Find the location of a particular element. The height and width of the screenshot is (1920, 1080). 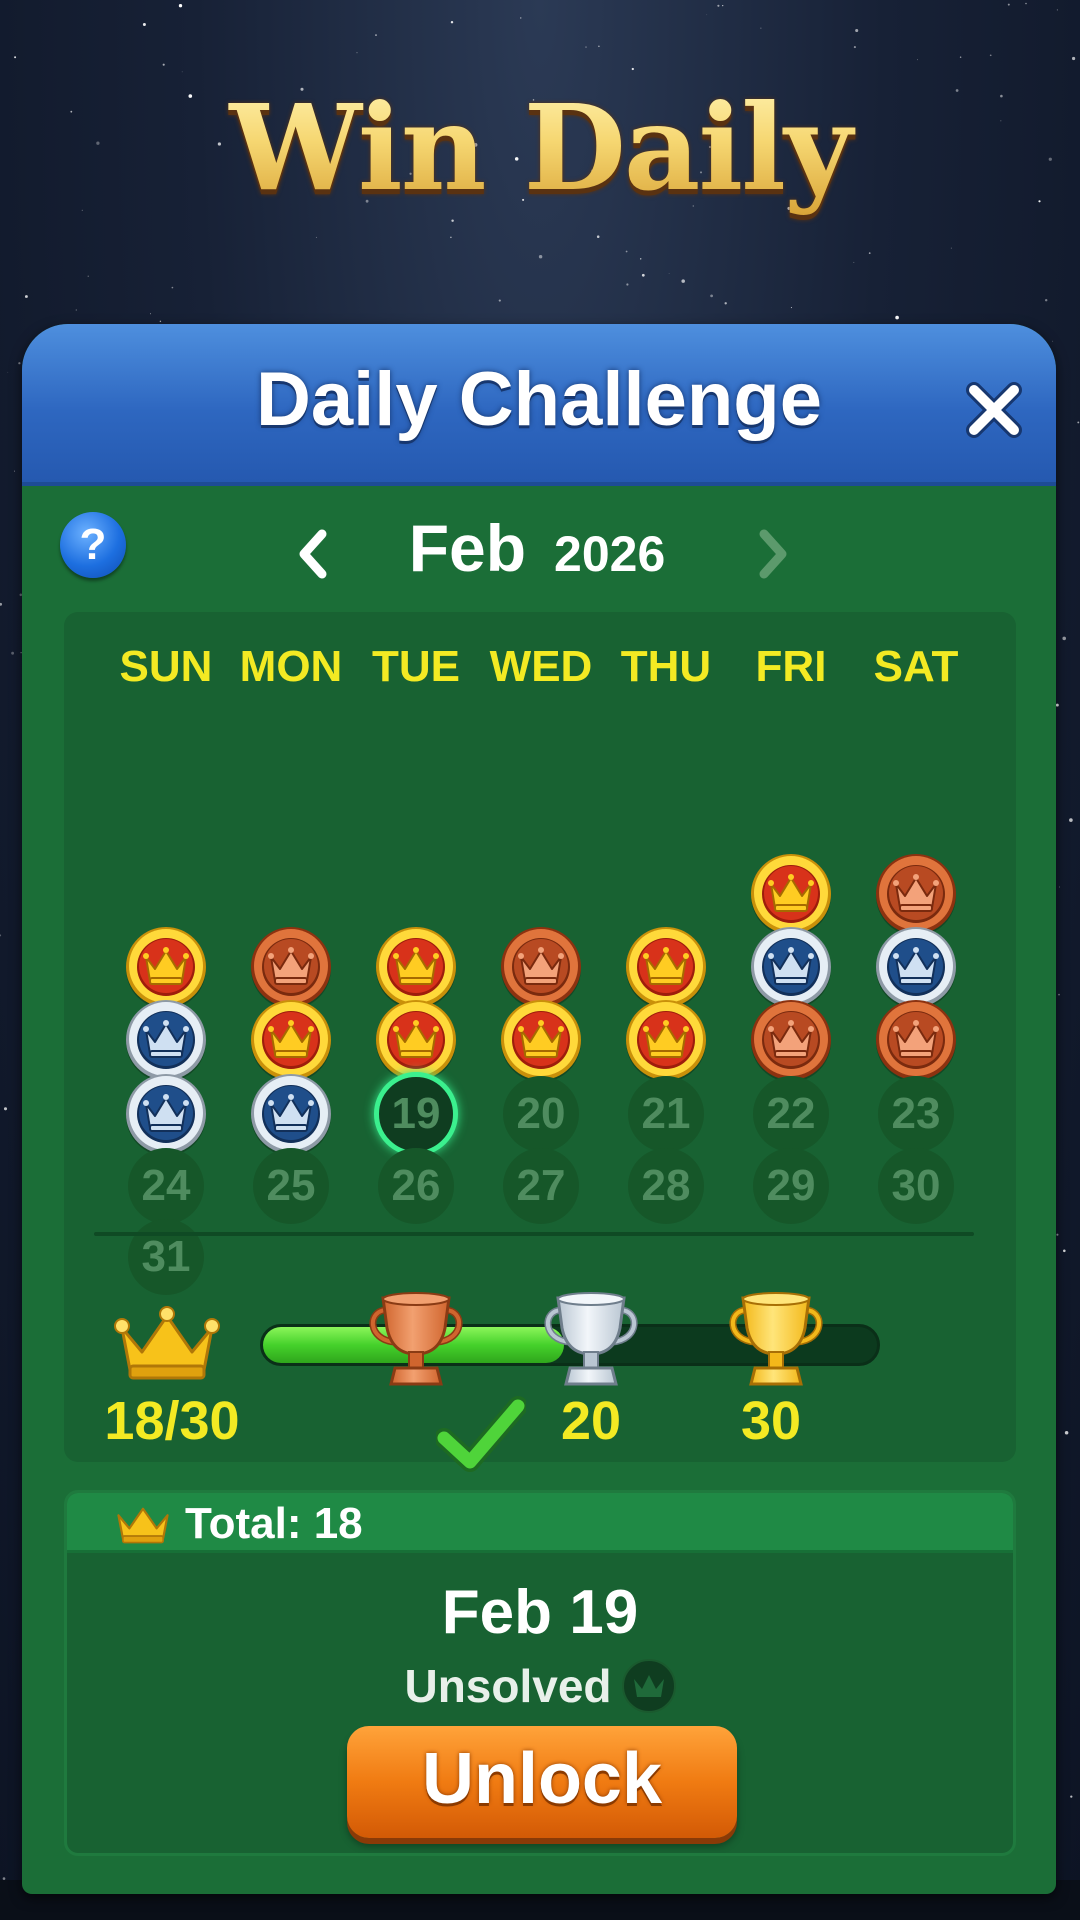

weekday-fri: FRI is located at coordinates (791, 666).